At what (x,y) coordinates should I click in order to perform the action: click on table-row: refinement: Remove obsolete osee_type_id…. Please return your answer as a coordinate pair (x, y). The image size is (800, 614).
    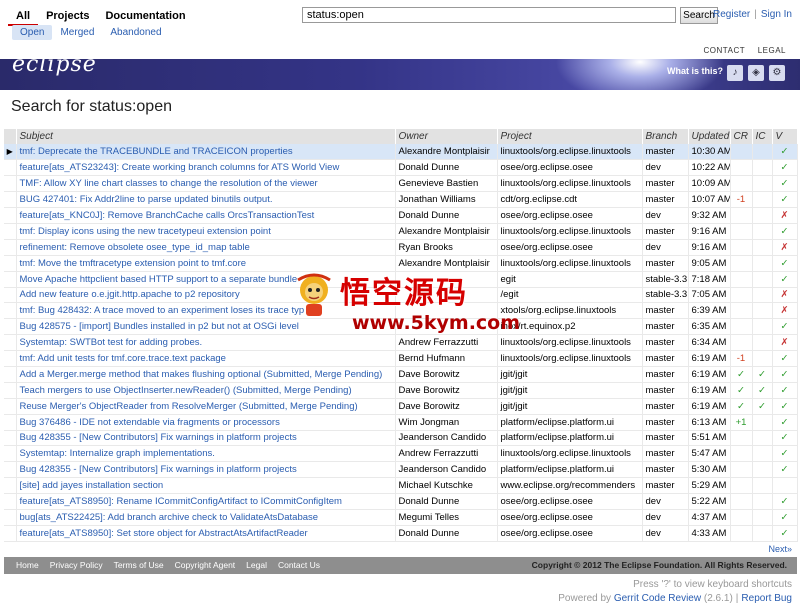
    Looking at the image, I should click on (401, 247).